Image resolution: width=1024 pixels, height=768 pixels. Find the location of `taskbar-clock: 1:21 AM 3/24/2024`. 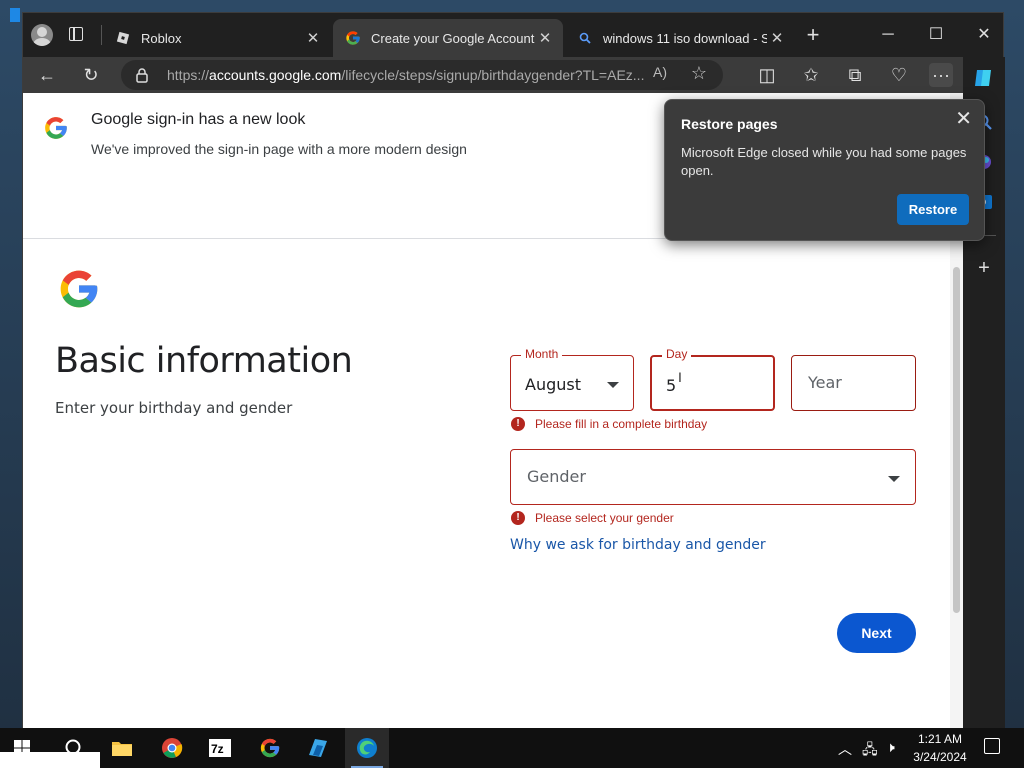

taskbar-clock: 1:21 AM 3/24/2024 is located at coordinates (940, 748).